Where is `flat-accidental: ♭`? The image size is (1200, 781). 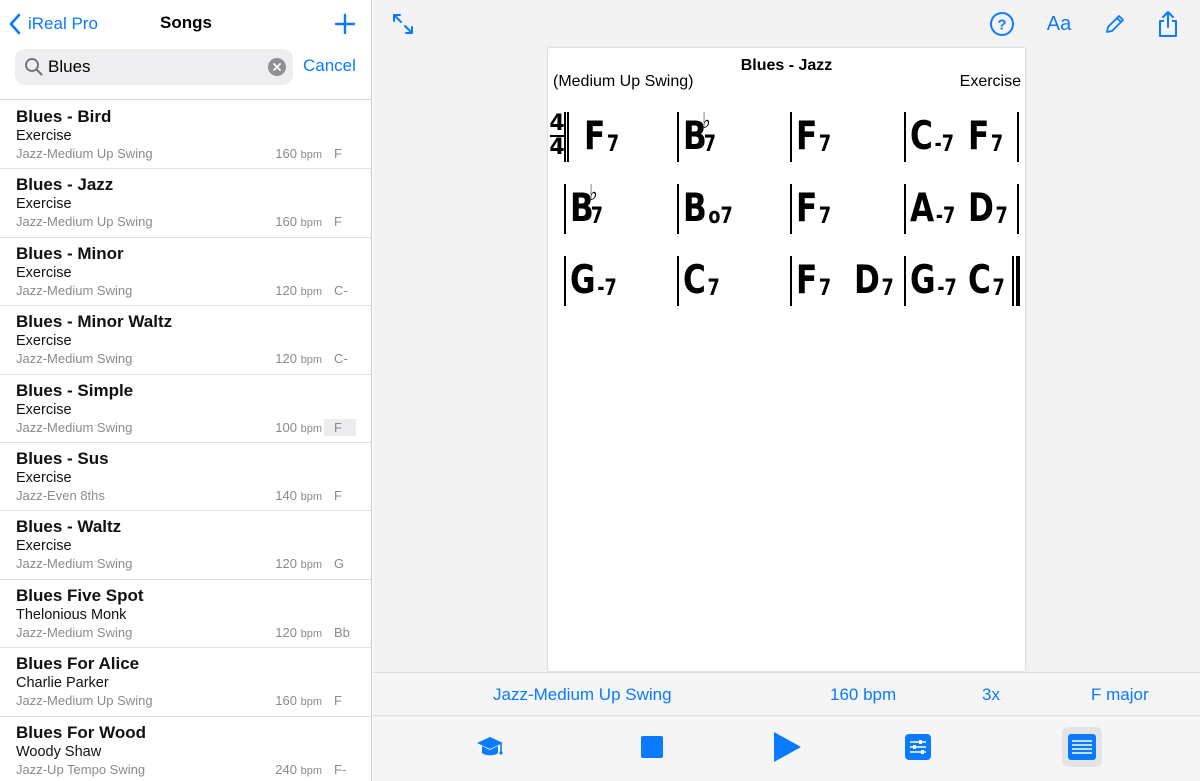
flat-accidental: ♭ is located at coordinates (706, 121).